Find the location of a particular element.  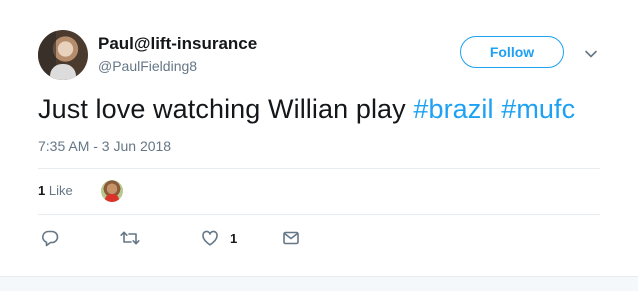

action-bar: 1 is located at coordinates (319, 238).